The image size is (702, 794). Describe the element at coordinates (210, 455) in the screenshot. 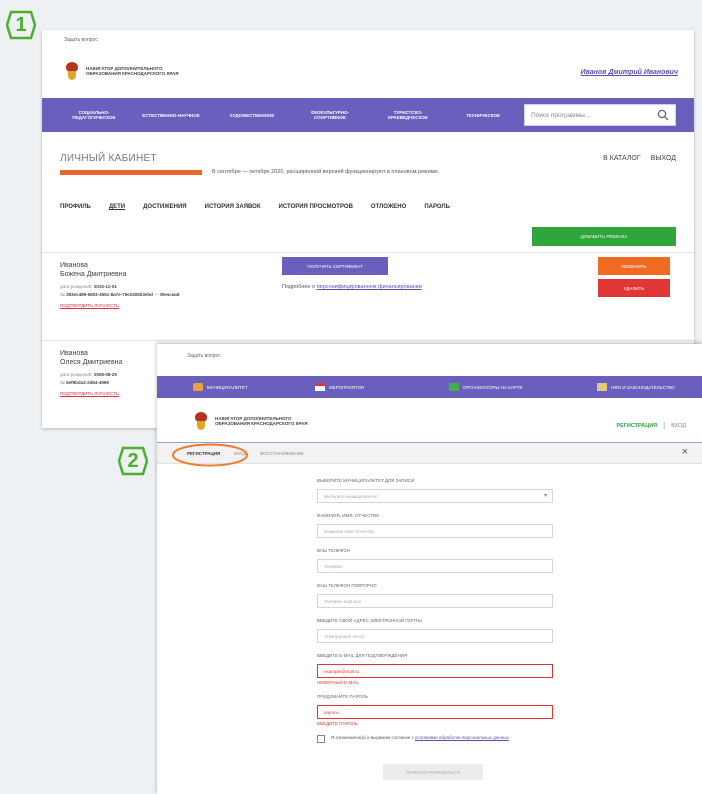

I see `highlight-ellipse` at that location.